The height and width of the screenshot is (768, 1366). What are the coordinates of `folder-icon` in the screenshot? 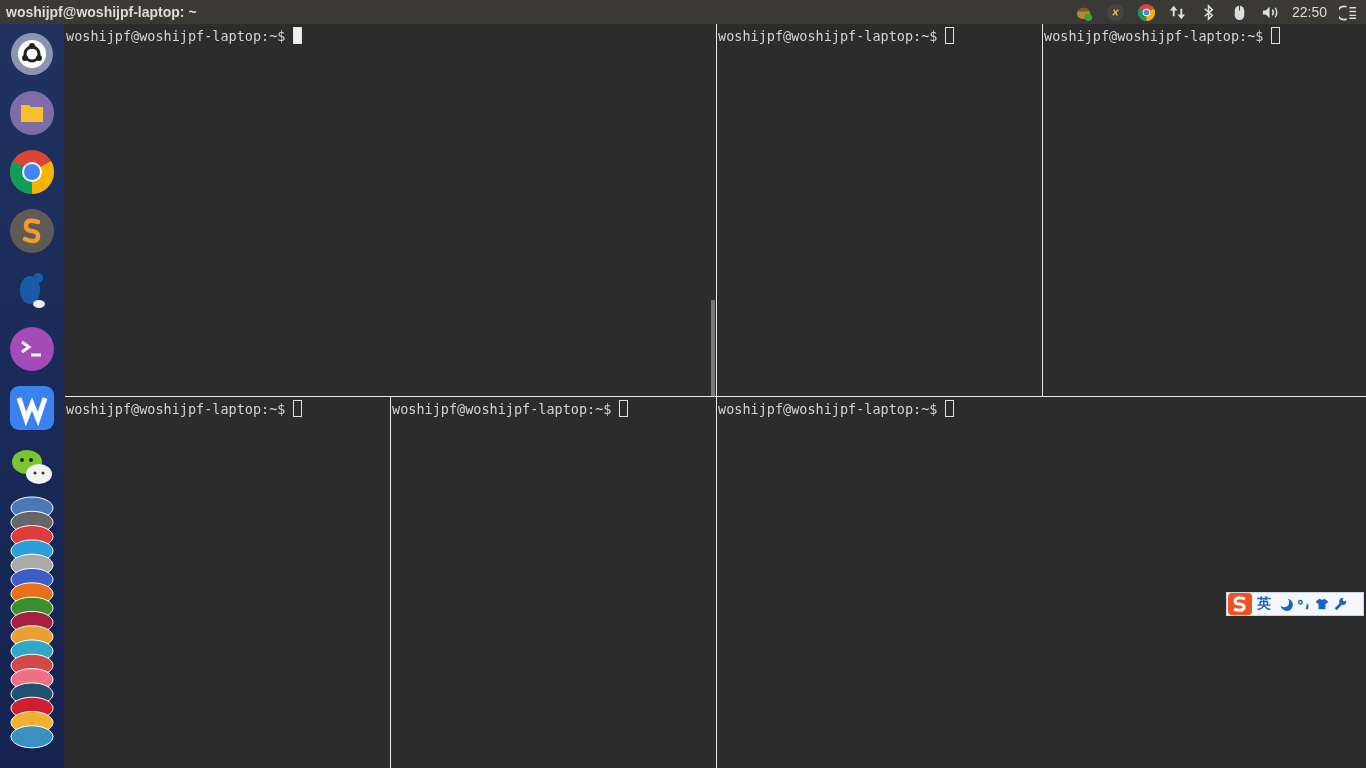 It's located at (32, 113).